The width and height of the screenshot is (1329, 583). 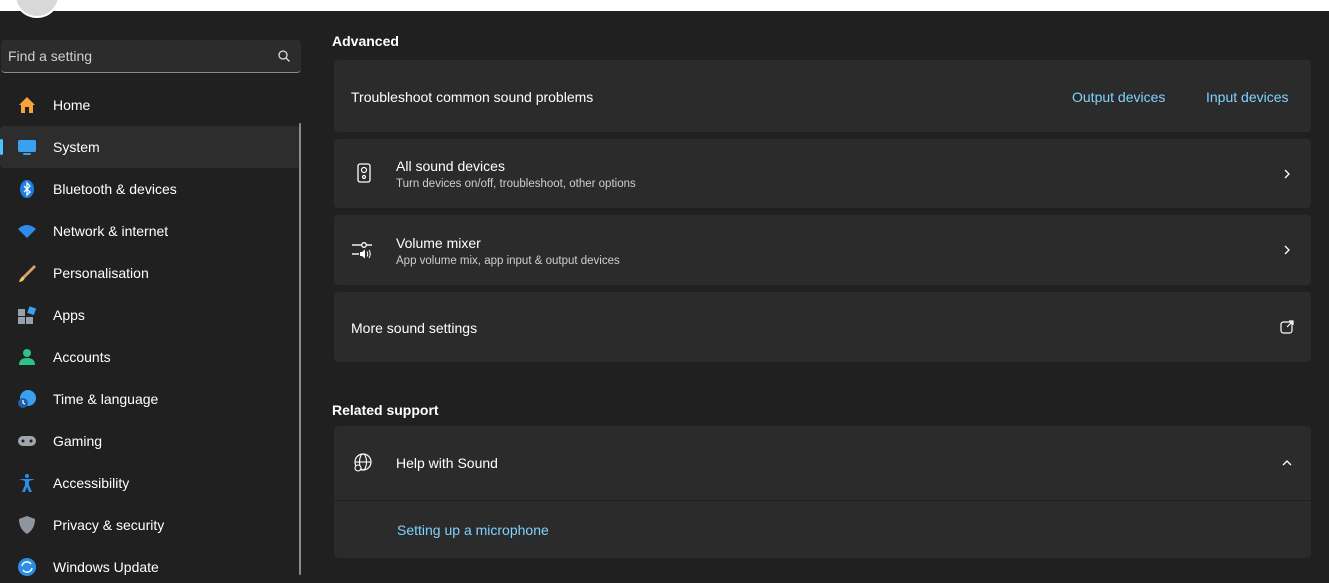 What do you see at coordinates (438, 243) in the screenshot?
I see `volume-mixer-title: Volume mixer` at bounding box center [438, 243].